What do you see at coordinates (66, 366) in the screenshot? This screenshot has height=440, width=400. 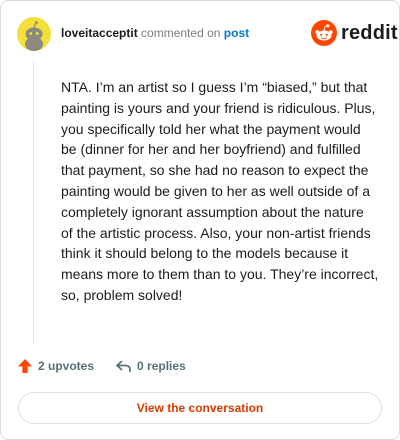 I see `upvote-count: 2 upvotes` at bounding box center [66, 366].